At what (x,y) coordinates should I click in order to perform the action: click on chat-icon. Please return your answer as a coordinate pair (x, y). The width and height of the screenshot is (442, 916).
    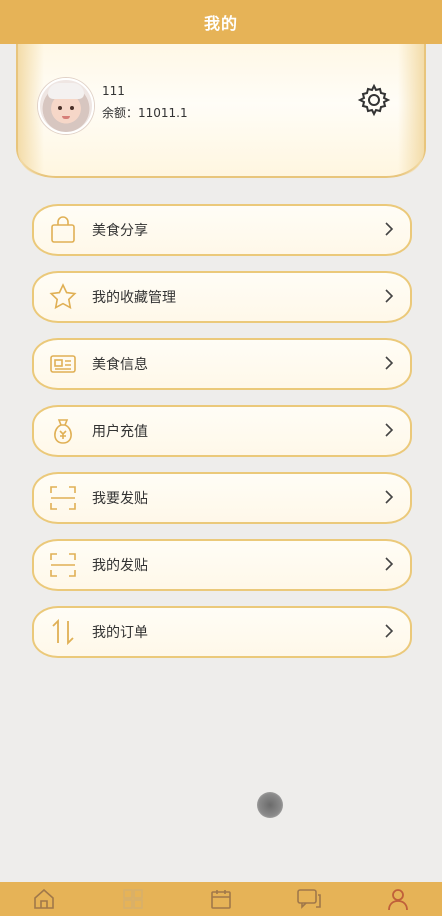
    Looking at the image, I should click on (309, 899).